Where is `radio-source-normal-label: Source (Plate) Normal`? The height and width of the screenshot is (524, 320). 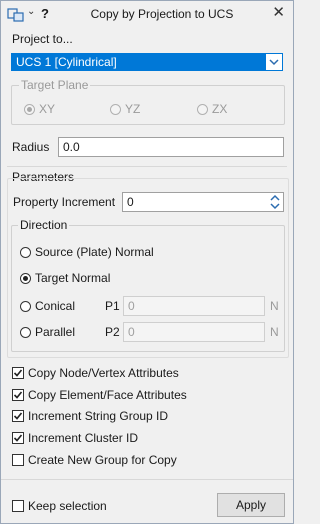 radio-source-normal-label: Source (Plate) Normal is located at coordinates (94, 252).